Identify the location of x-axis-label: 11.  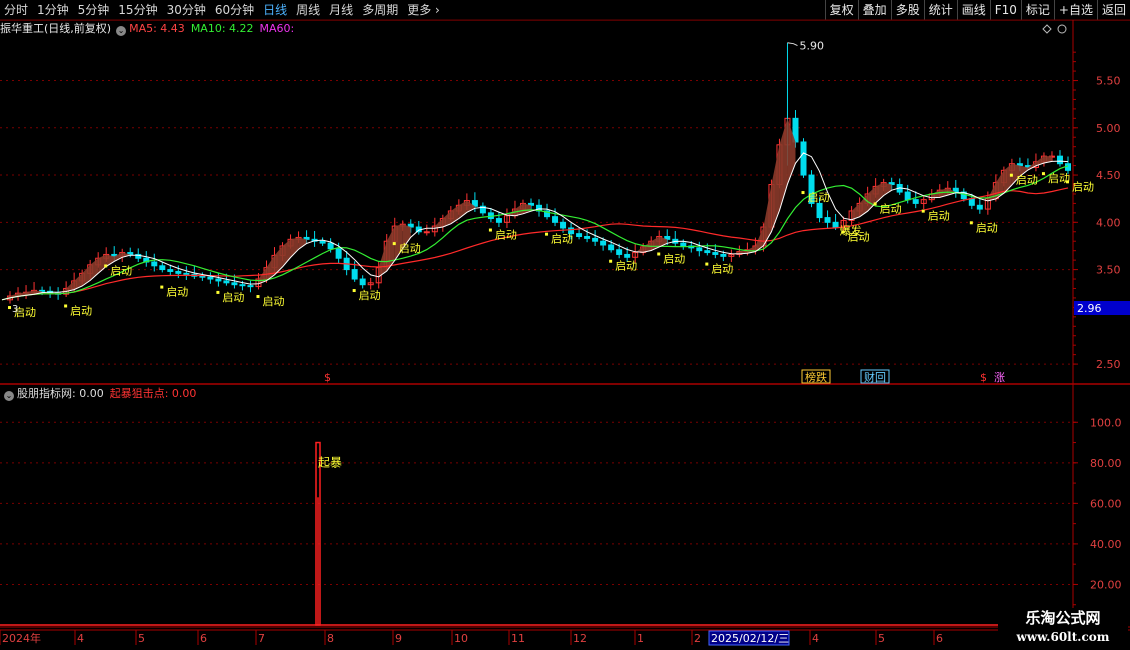
(518, 638).